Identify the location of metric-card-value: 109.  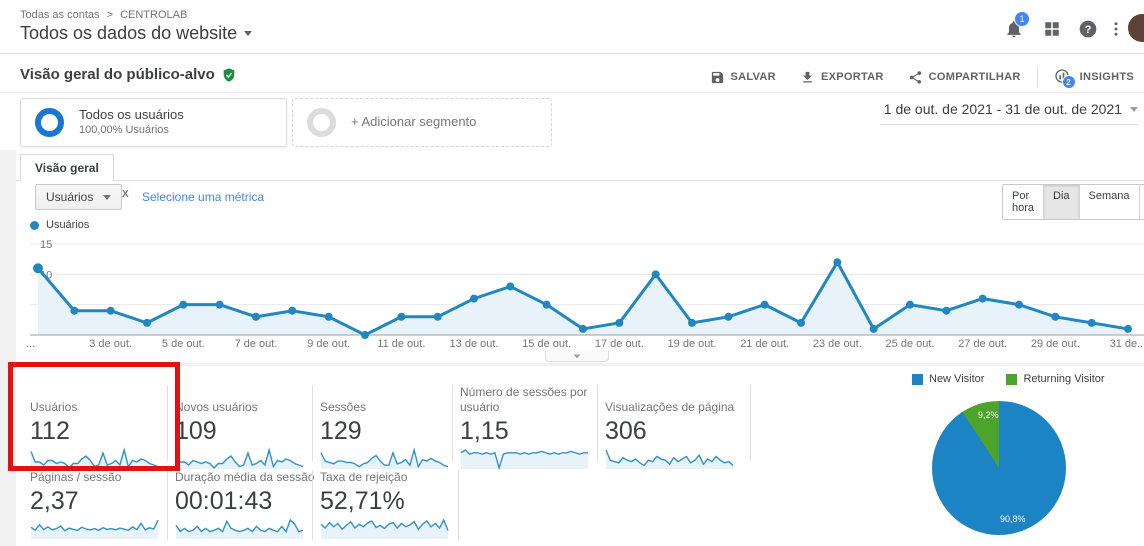
(196, 431).